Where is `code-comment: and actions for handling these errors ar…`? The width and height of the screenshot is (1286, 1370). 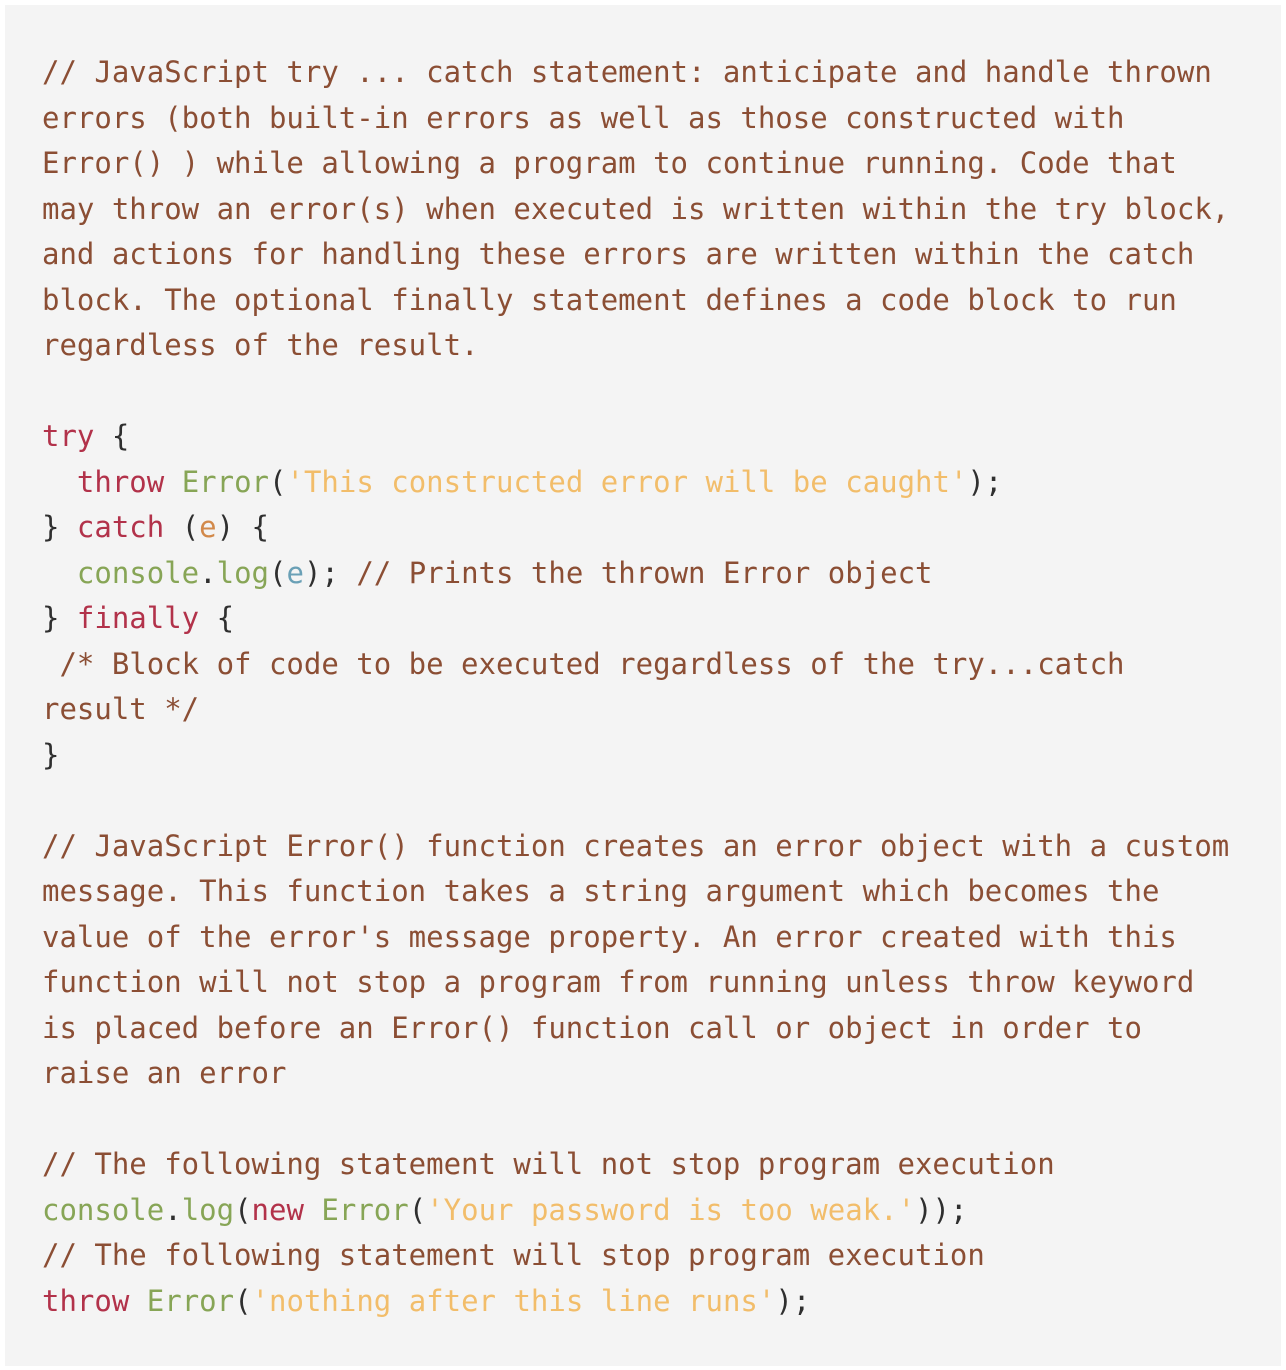
code-comment: and actions for handling these errors ar… is located at coordinates (618, 254).